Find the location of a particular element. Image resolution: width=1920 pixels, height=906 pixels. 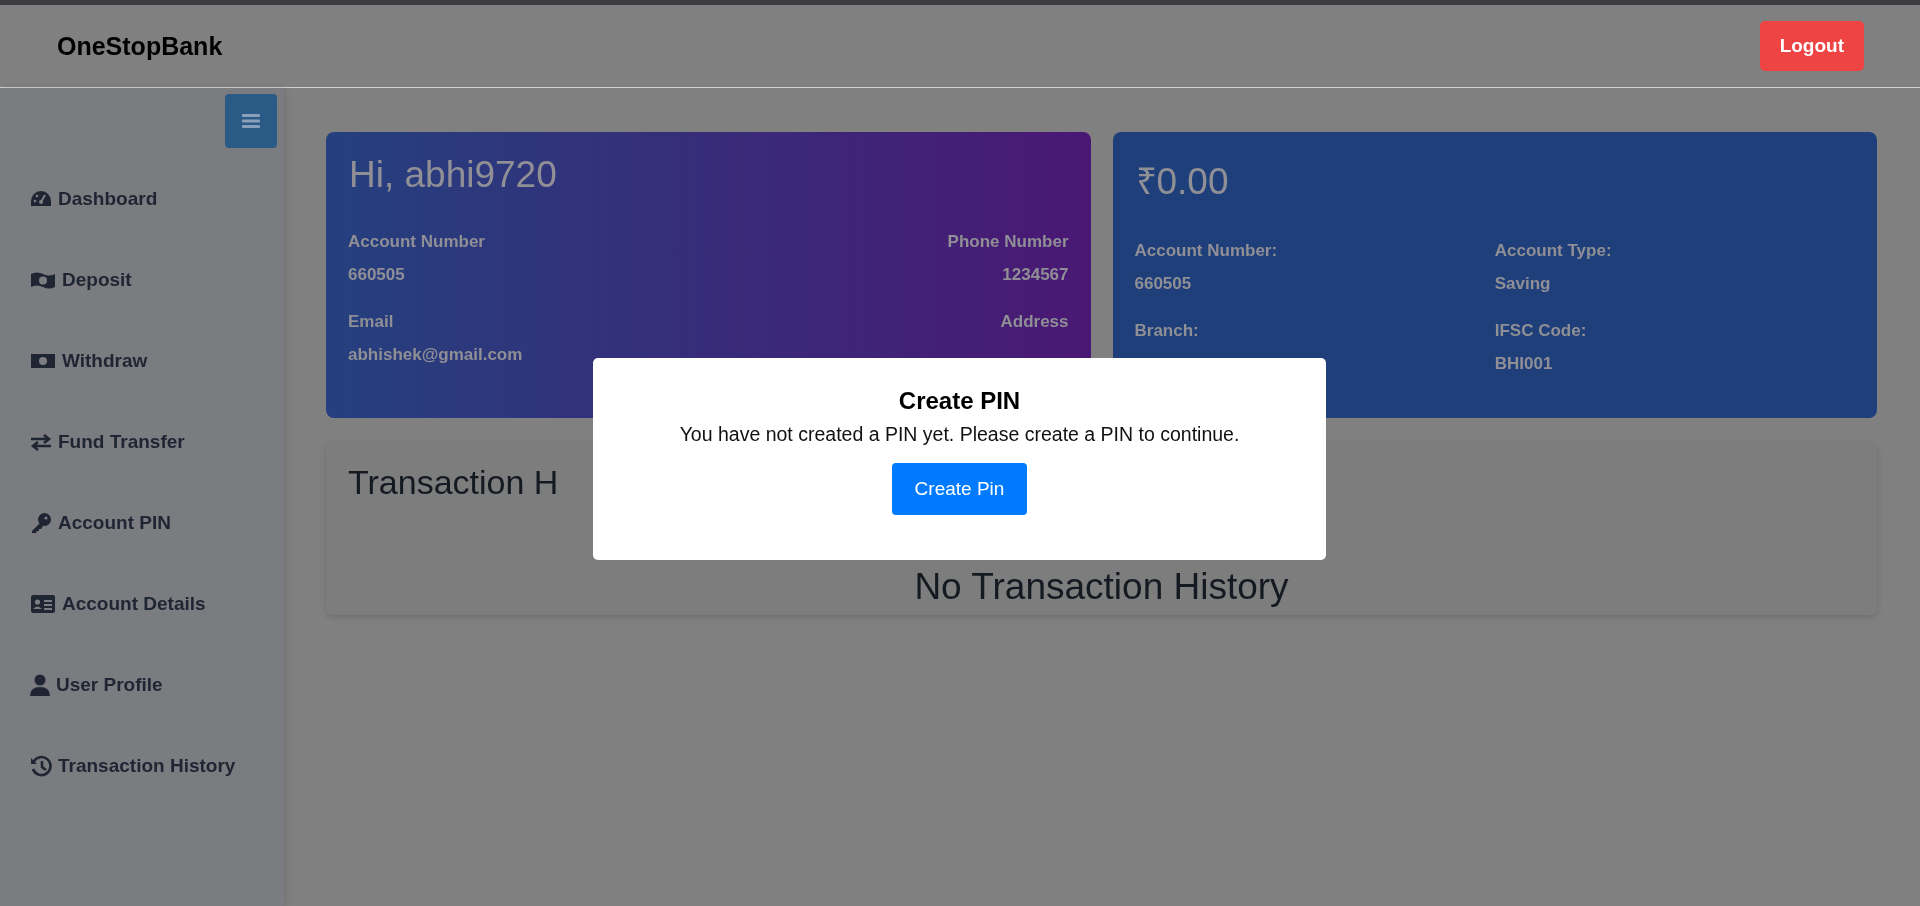

field-value: BHI001 is located at coordinates (1524, 364).